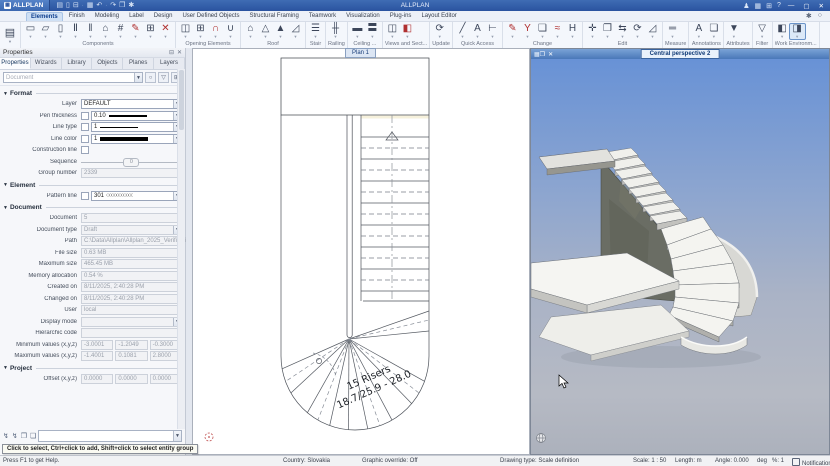 The height and width of the screenshot is (466, 830). What do you see at coordinates (265, 31) in the screenshot?
I see `roof-frame-button: △ ▼` at bounding box center [265, 31].